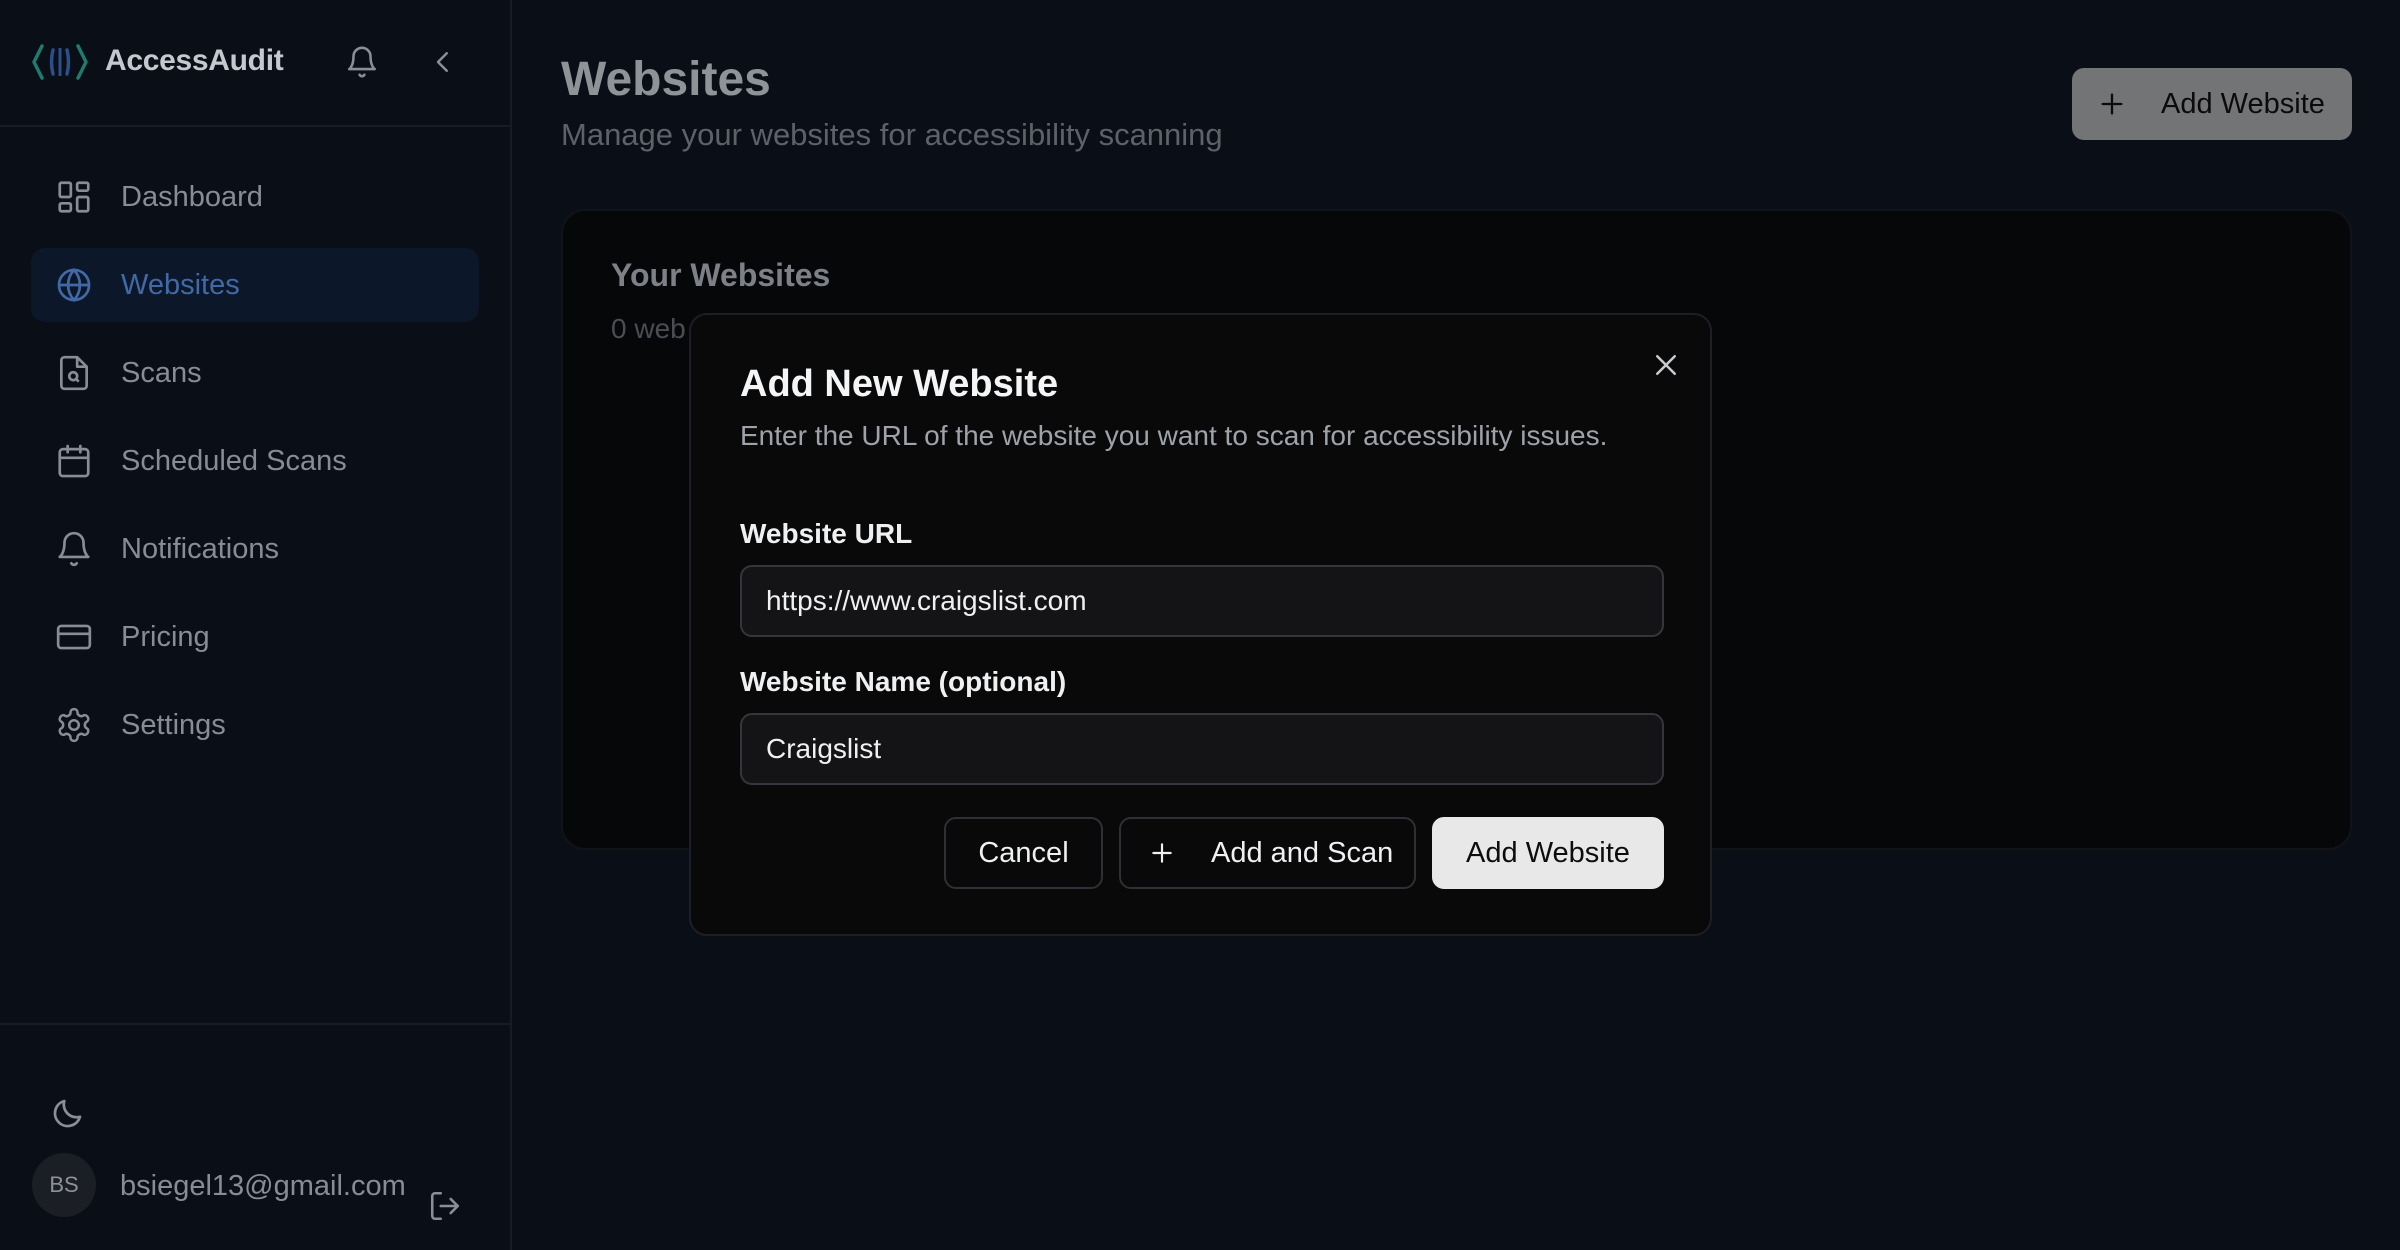  I want to click on moon-icon, so click(68, 1113).